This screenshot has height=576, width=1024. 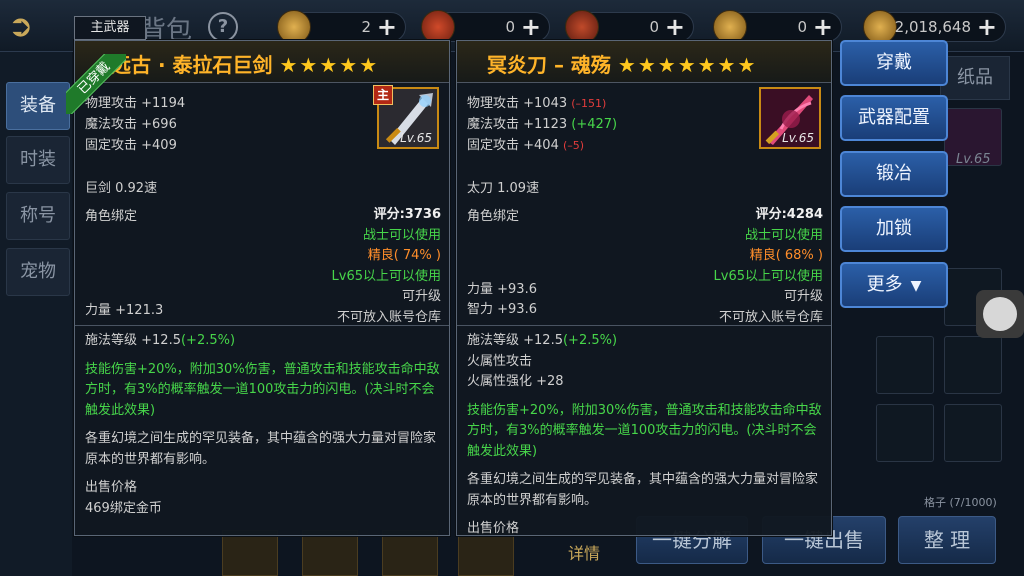 I want to click on item-icon: 主 Lv.65, so click(x=406, y=117).